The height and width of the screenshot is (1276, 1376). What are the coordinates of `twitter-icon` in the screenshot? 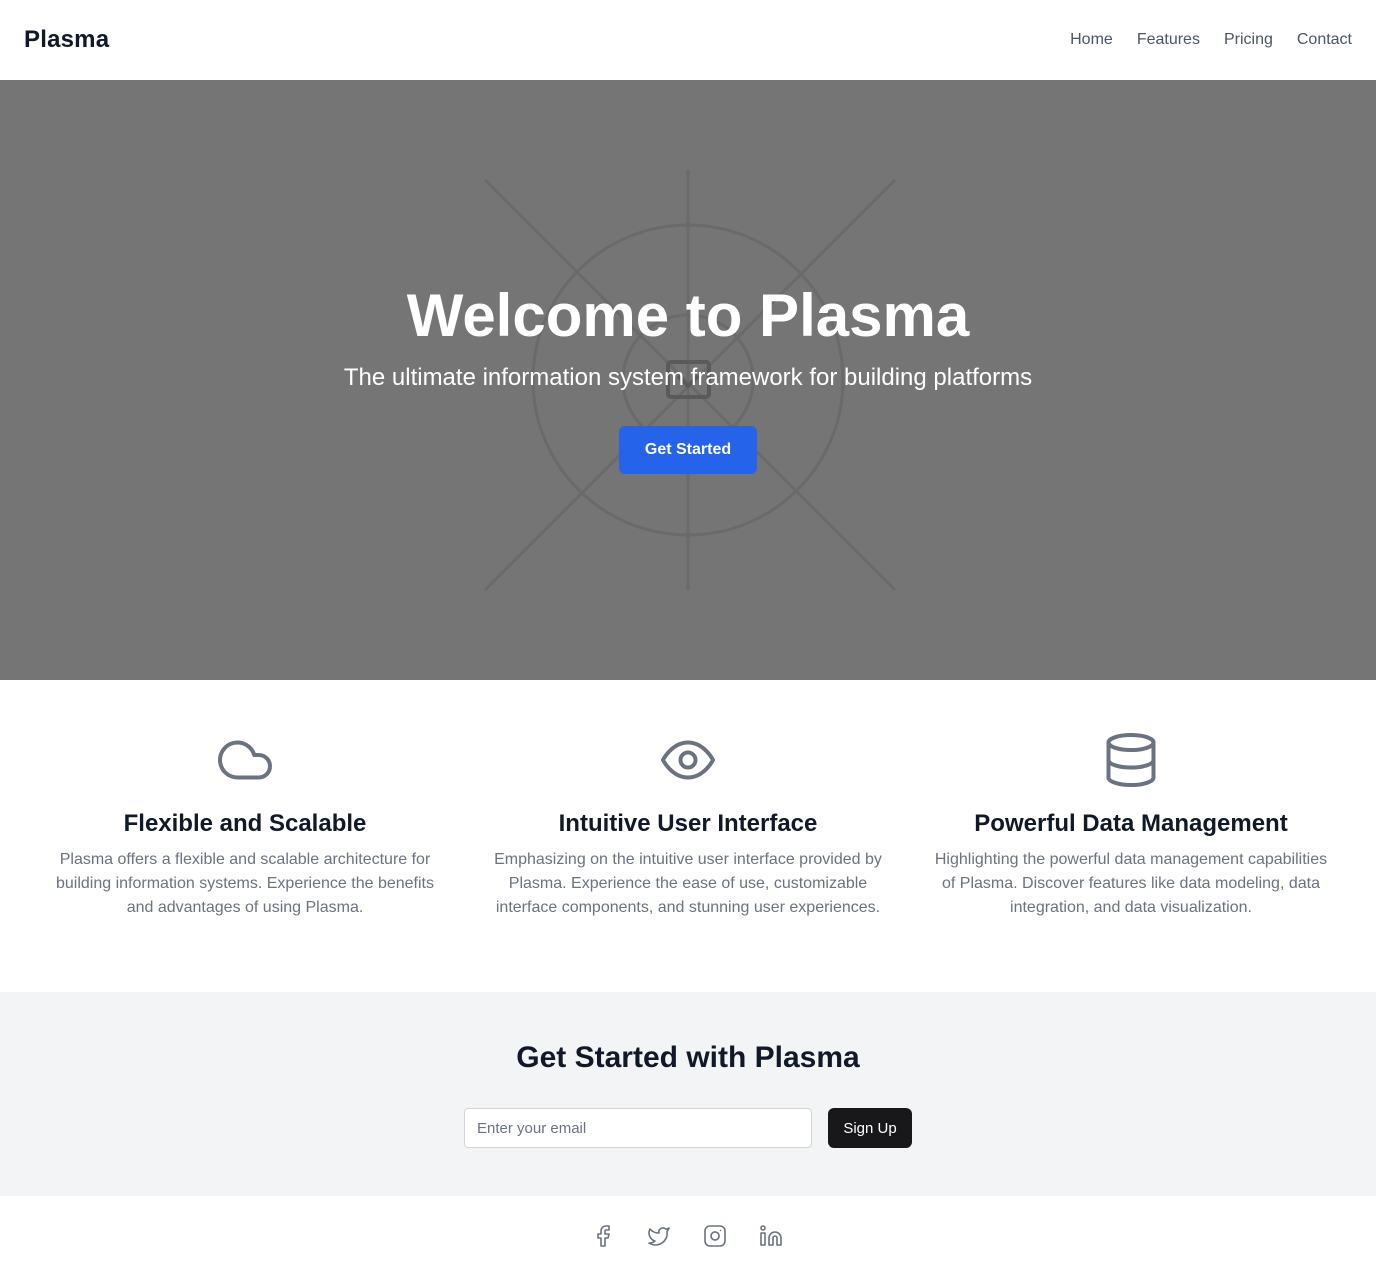 It's located at (659, 1236).